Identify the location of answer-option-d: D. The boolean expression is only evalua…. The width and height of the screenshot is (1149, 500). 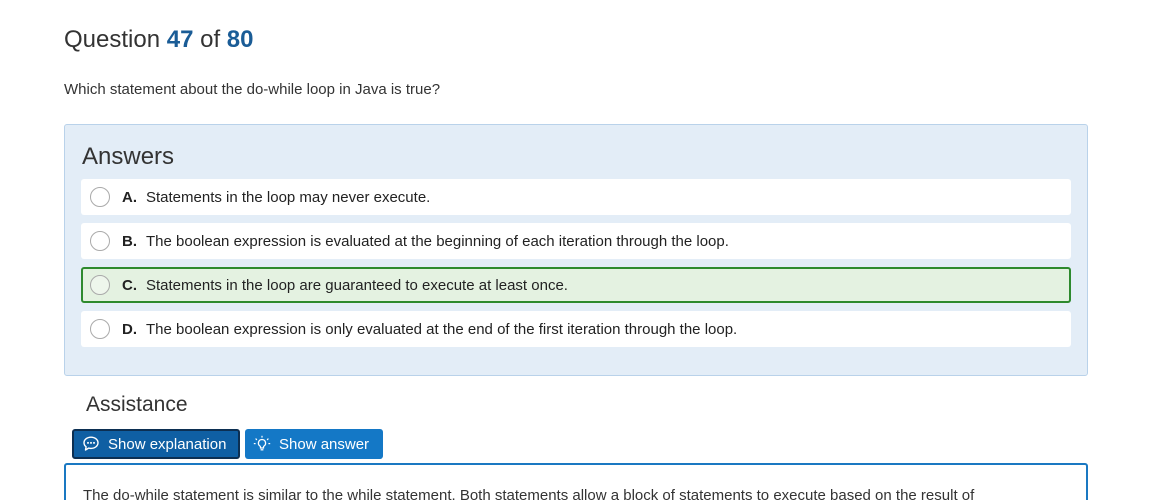
(576, 329).